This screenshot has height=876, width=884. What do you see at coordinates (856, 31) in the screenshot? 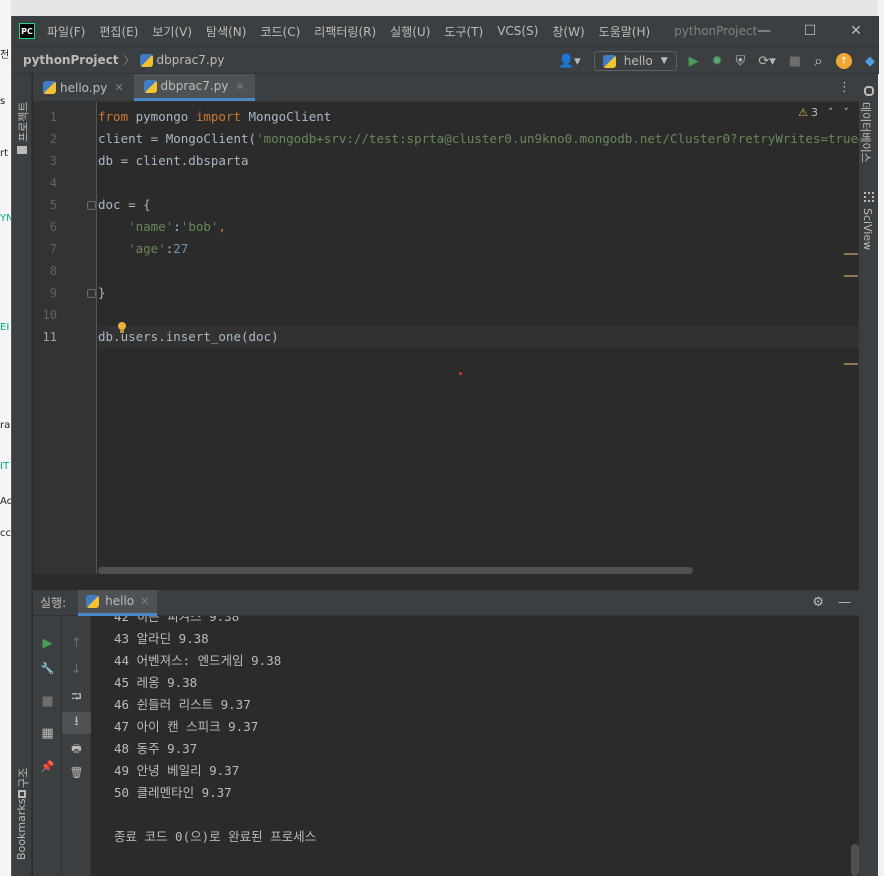
I see `close-button: ✕` at bounding box center [856, 31].